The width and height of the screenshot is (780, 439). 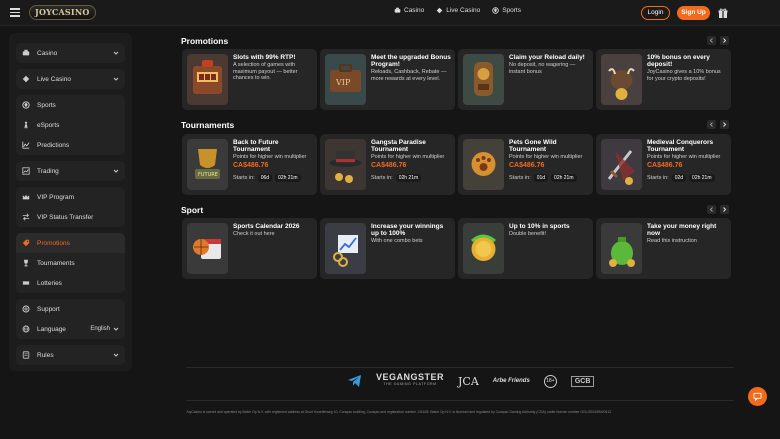 I want to click on reload-machine-image, so click(x=483, y=79).